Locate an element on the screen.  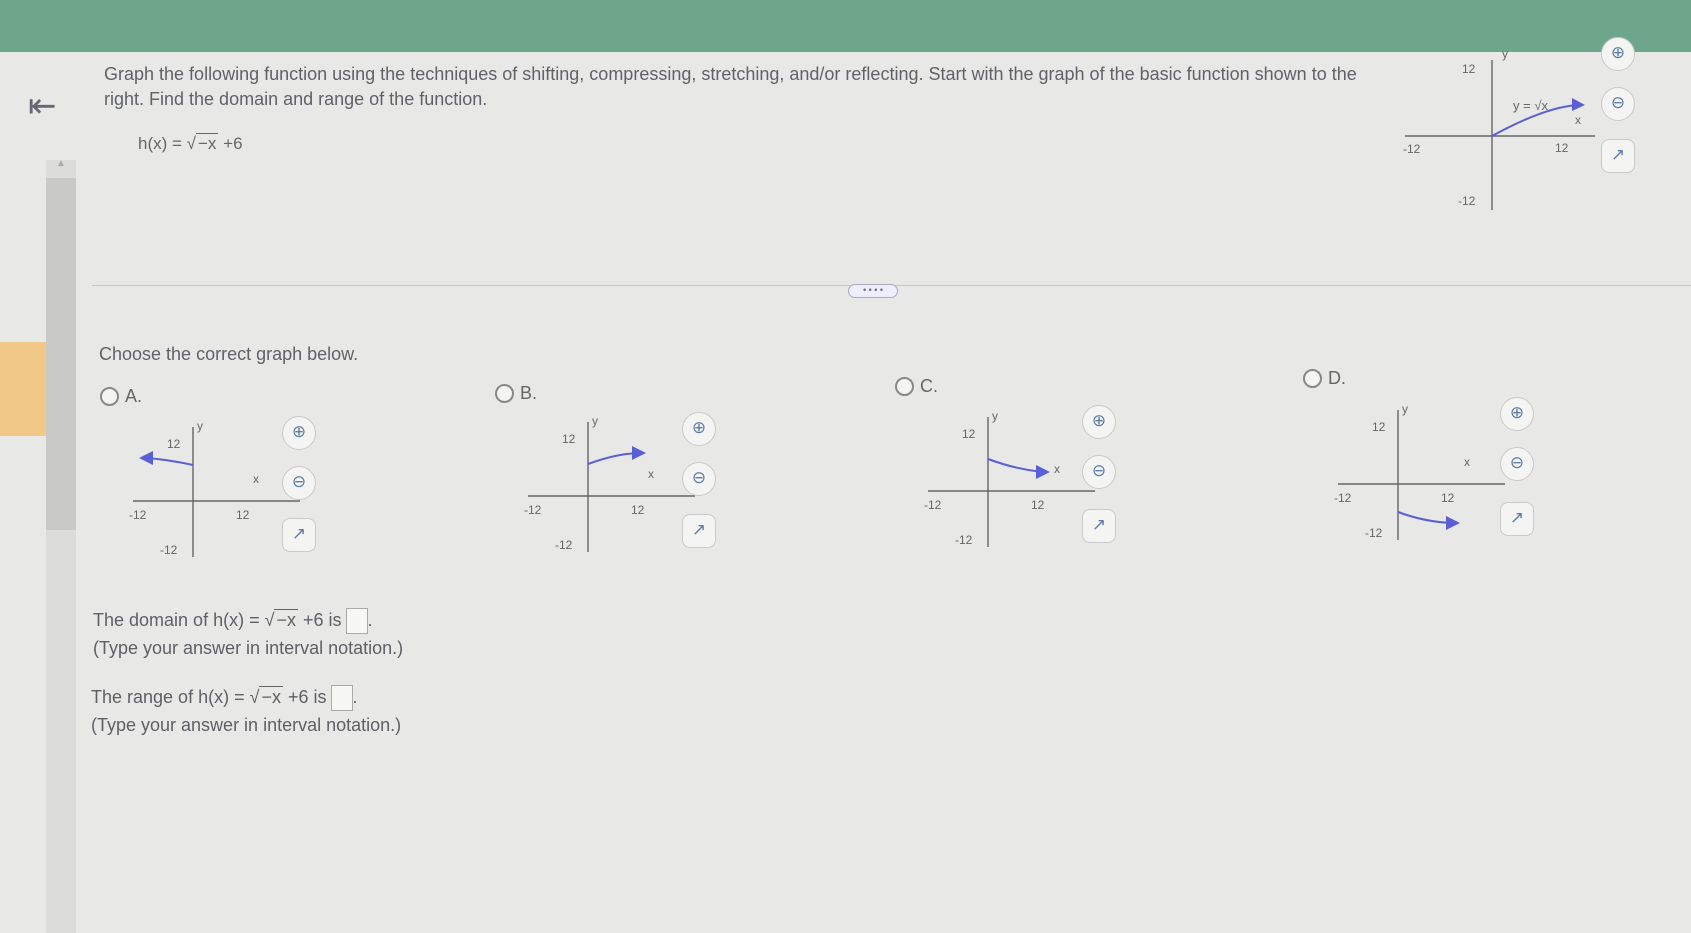
option-d: D. is located at coordinates (1324, 378).